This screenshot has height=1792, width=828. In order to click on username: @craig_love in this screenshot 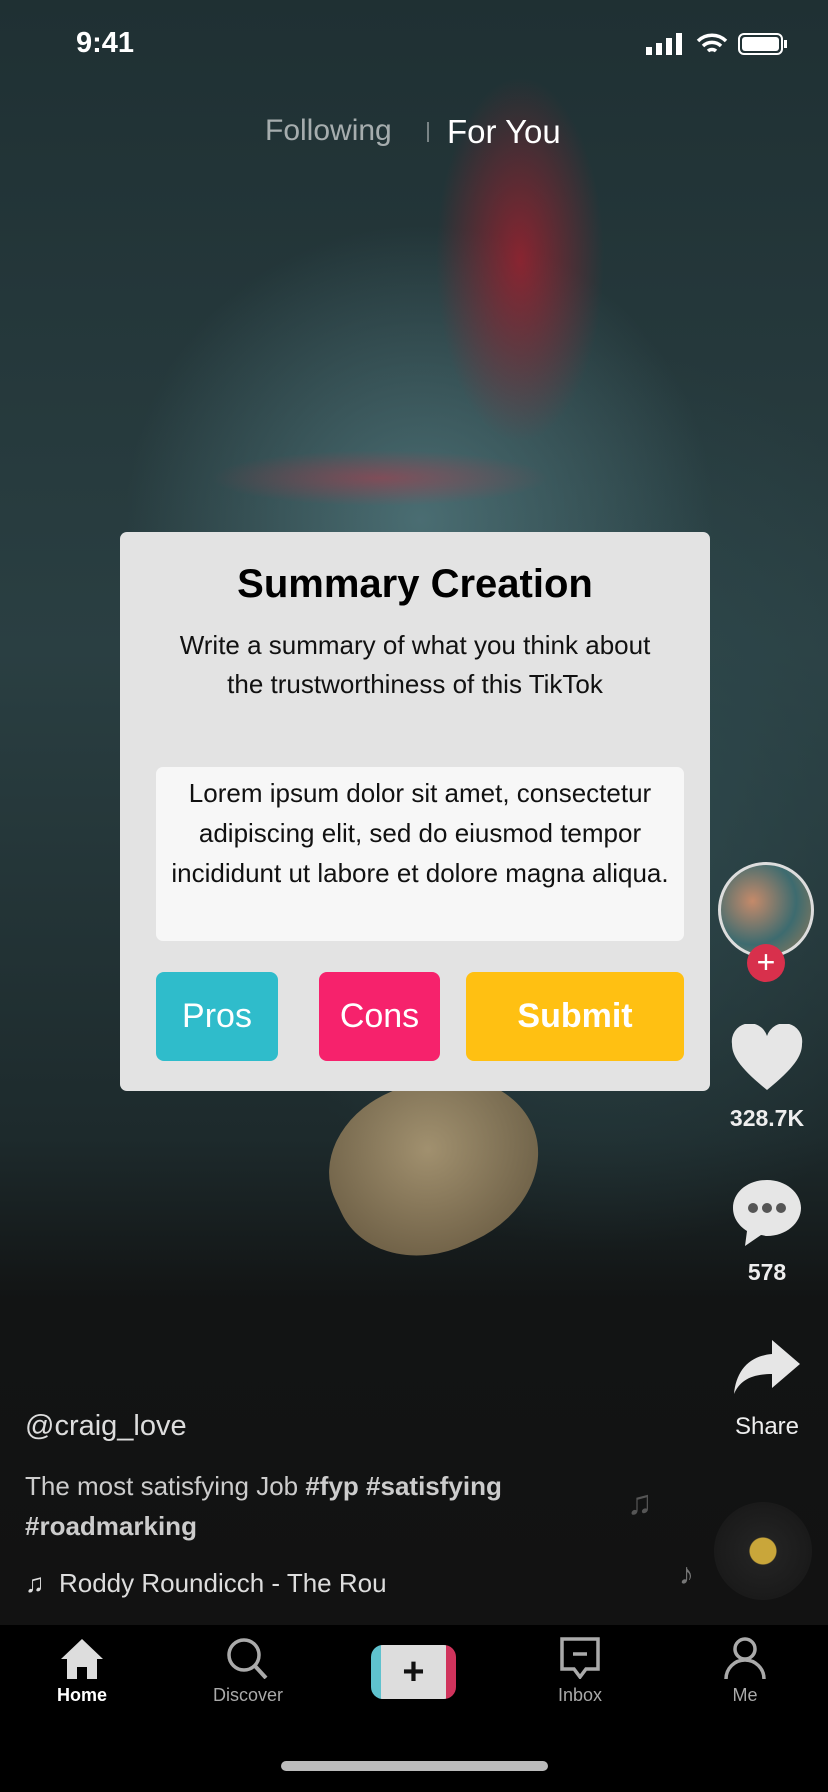, I will do `click(106, 1426)`.